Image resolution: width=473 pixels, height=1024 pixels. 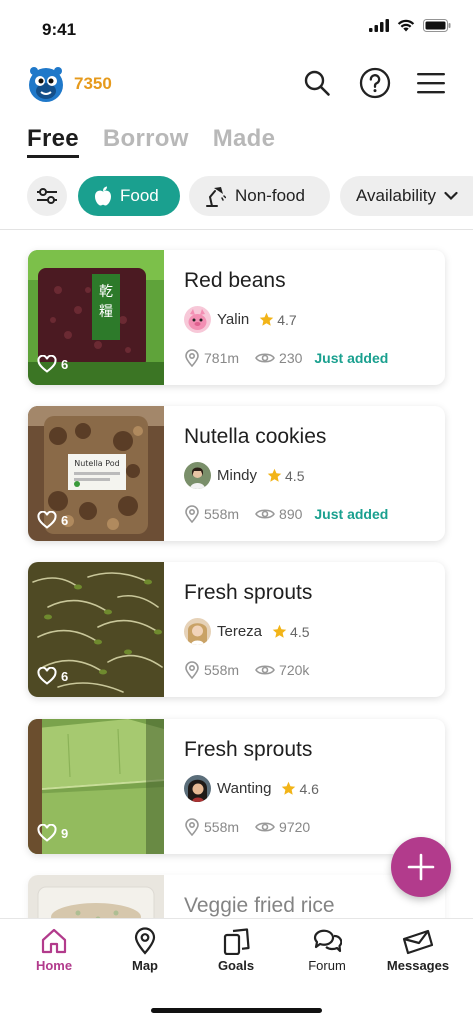 I want to click on blue-monster-icon, so click(x=46, y=84).